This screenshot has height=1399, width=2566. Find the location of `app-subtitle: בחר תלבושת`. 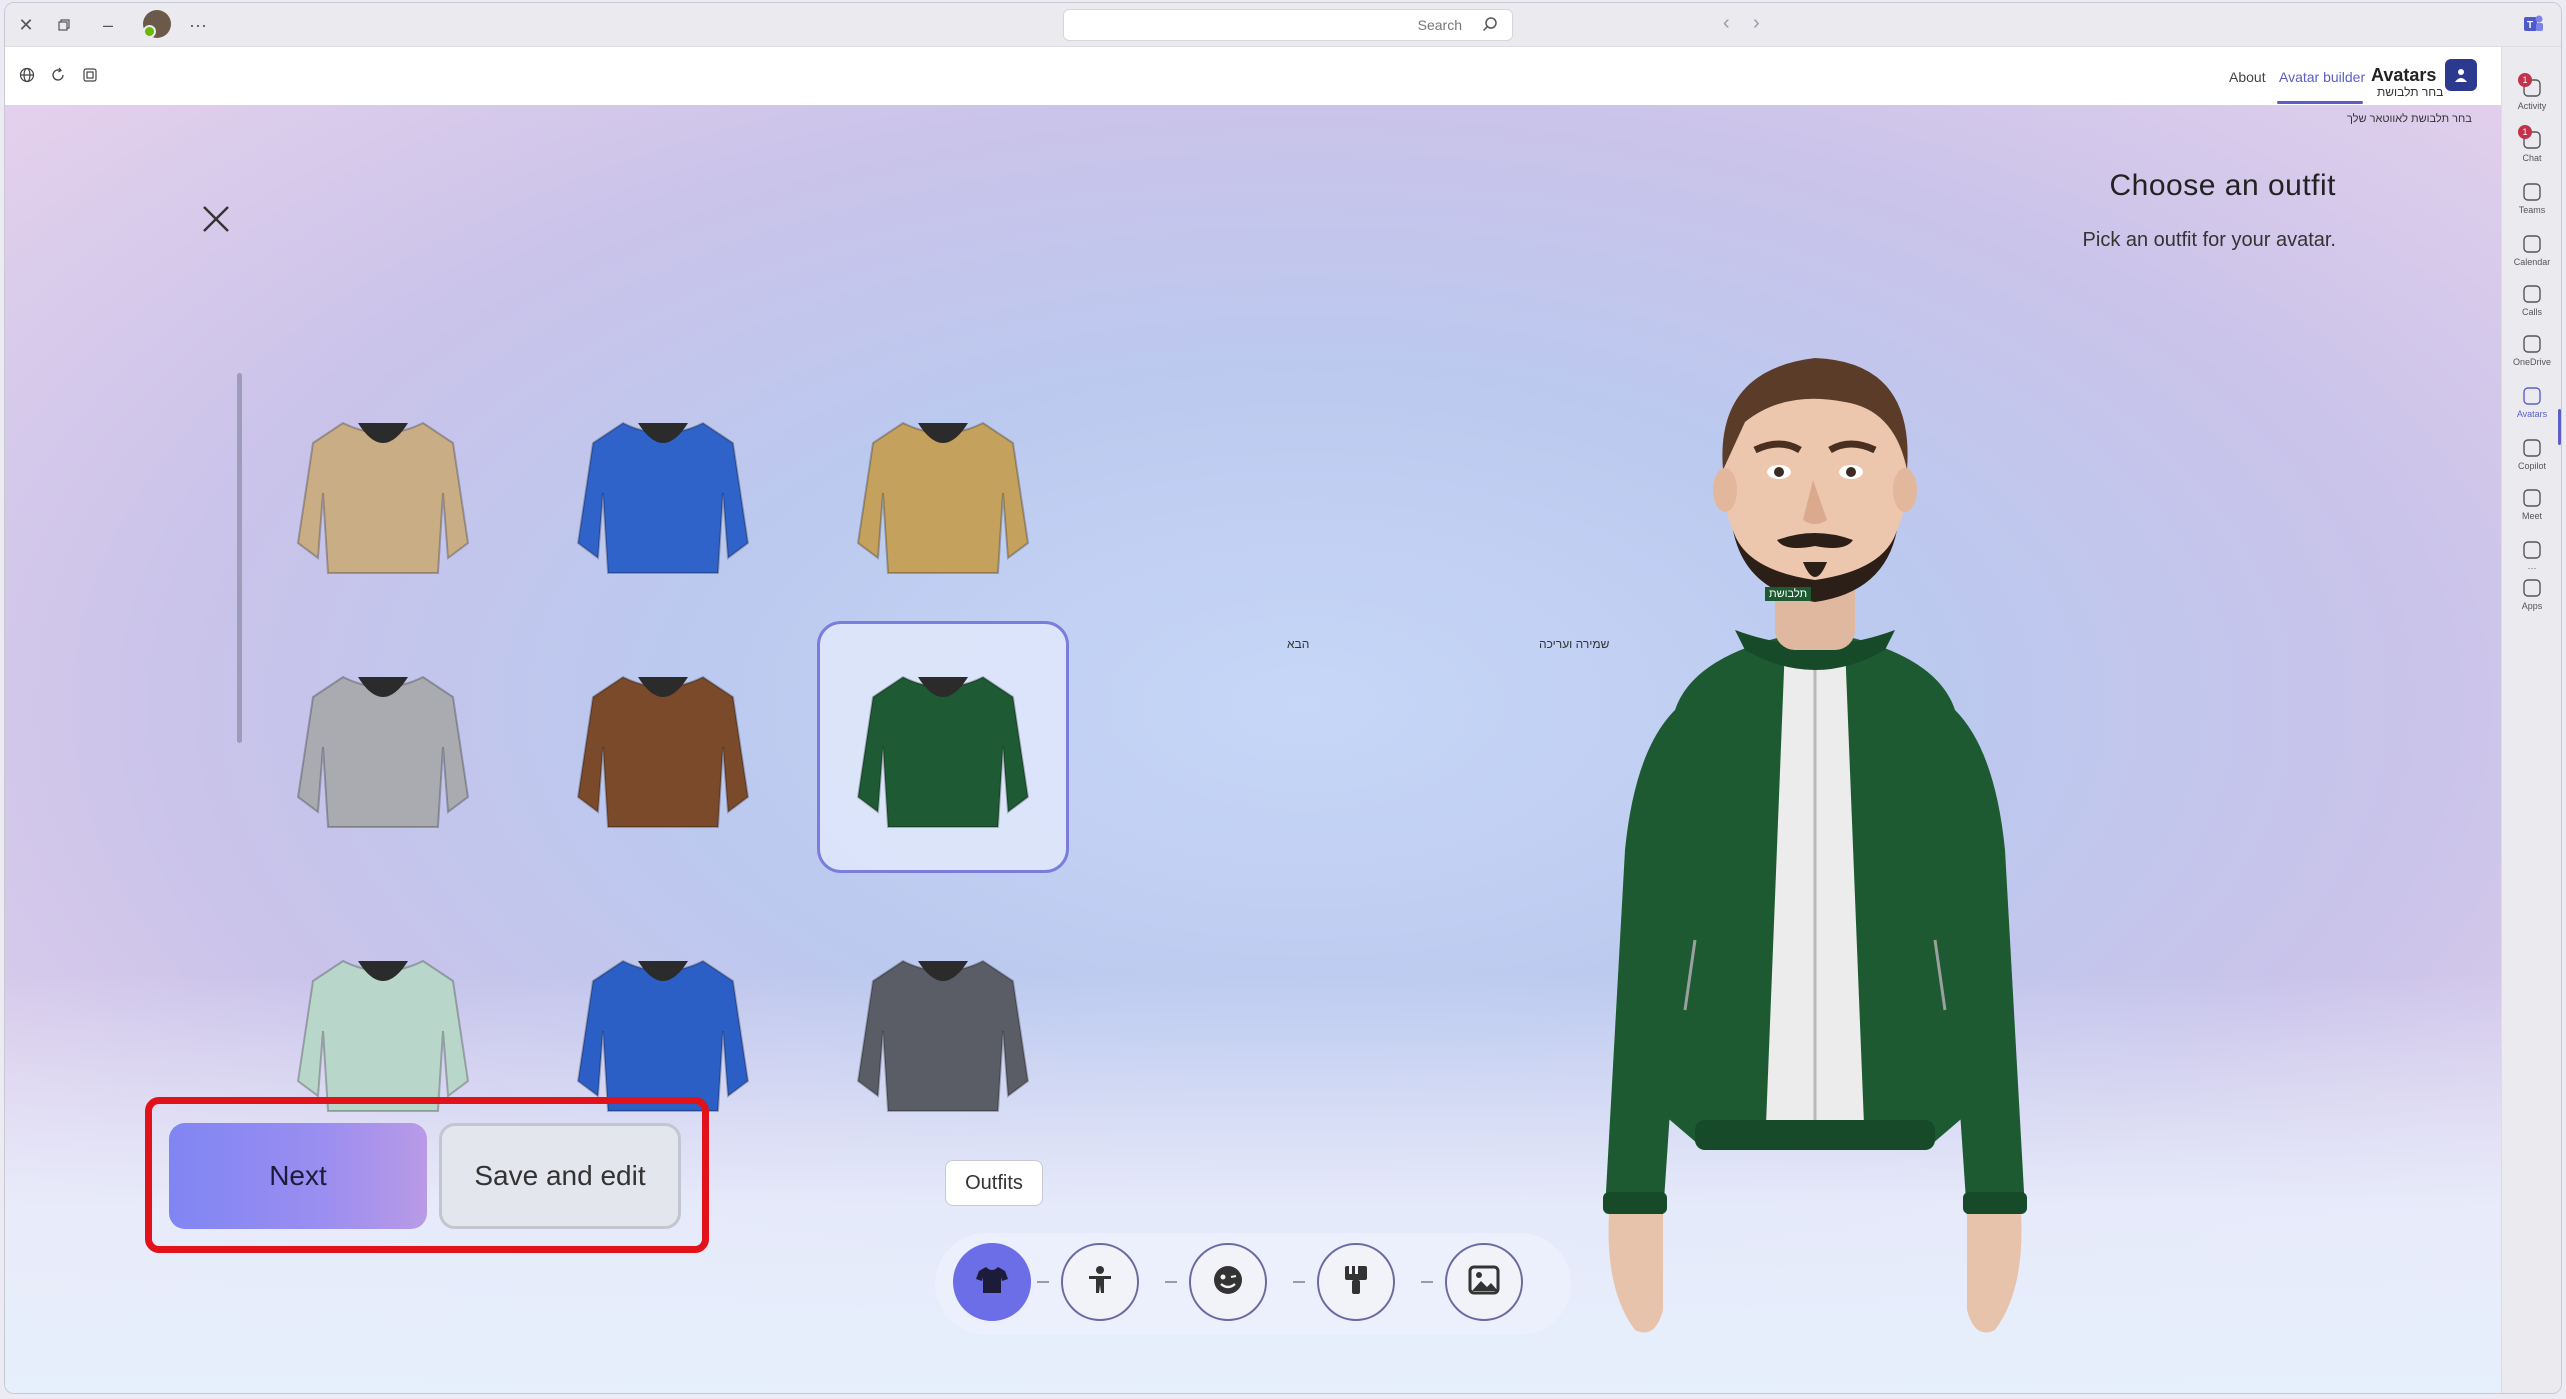

app-subtitle: בחר תלבושת is located at coordinates (2410, 92).